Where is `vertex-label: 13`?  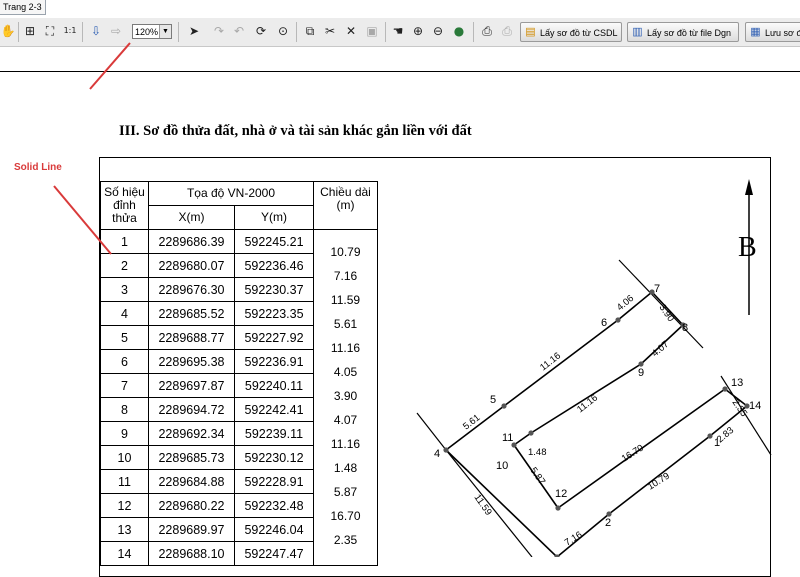 vertex-label: 13 is located at coordinates (737, 383).